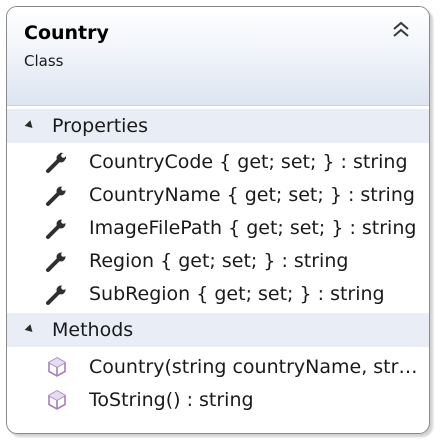 This screenshot has width=442, height=446. I want to click on double-chevron-up-icon, so click(401, 29).